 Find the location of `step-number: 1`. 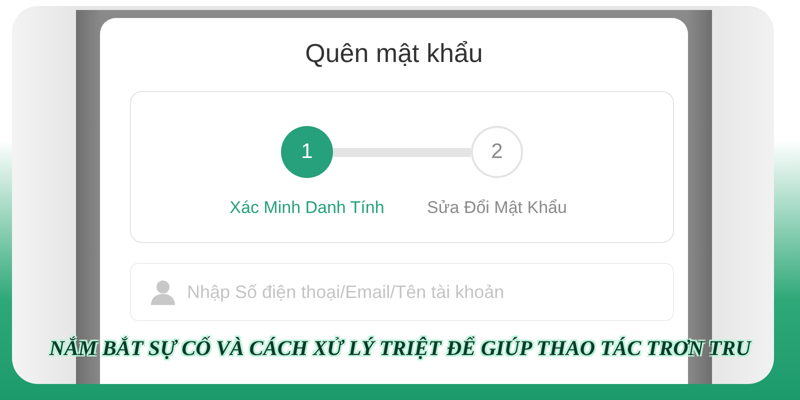

step-number: 1 is located at coordinates (307, 152).